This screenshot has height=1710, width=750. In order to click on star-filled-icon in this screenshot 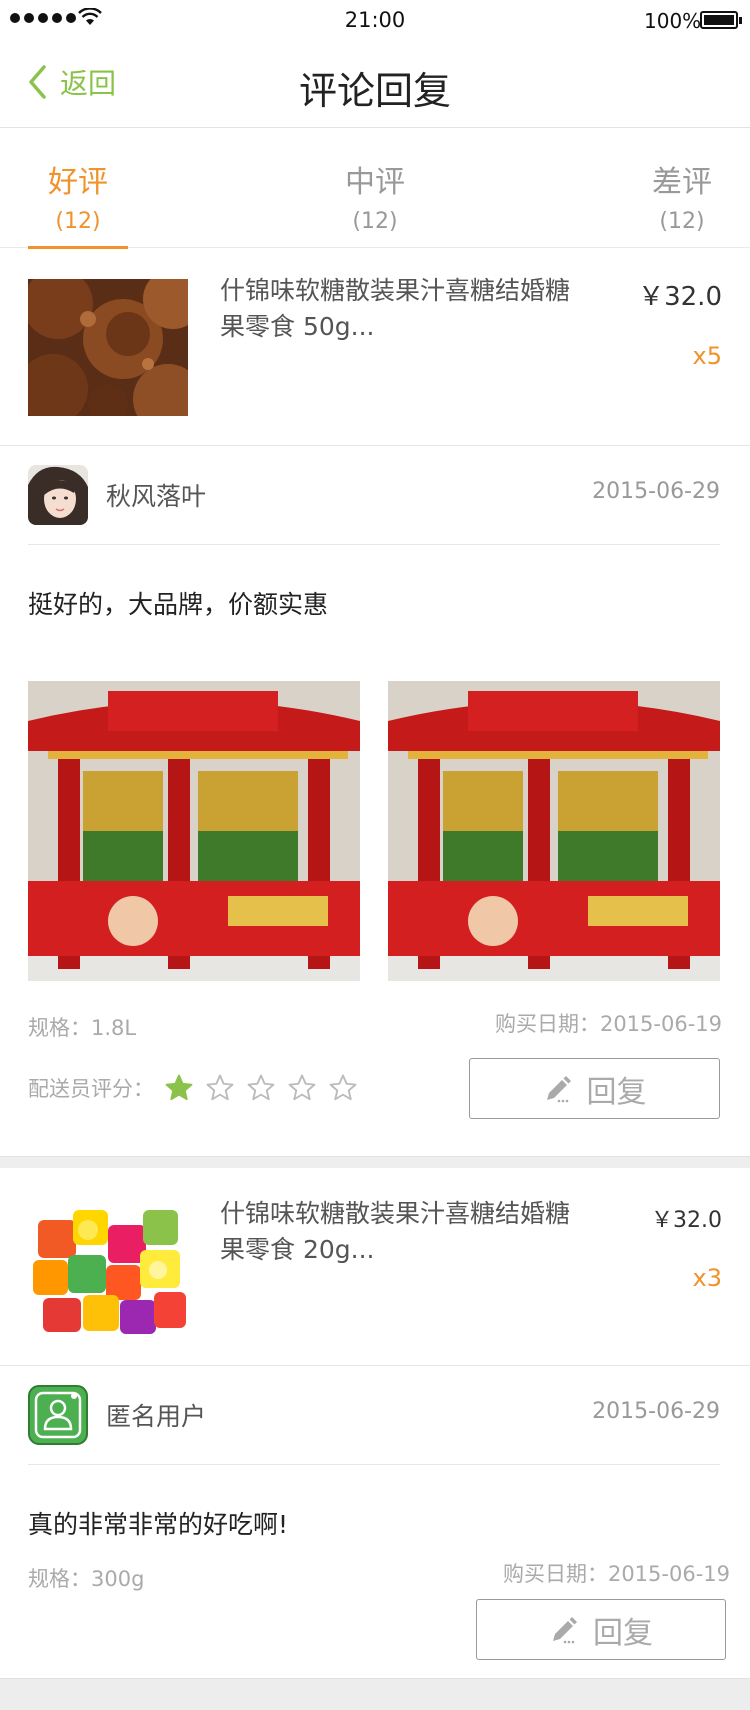, I will do `click(179, 1088)`.